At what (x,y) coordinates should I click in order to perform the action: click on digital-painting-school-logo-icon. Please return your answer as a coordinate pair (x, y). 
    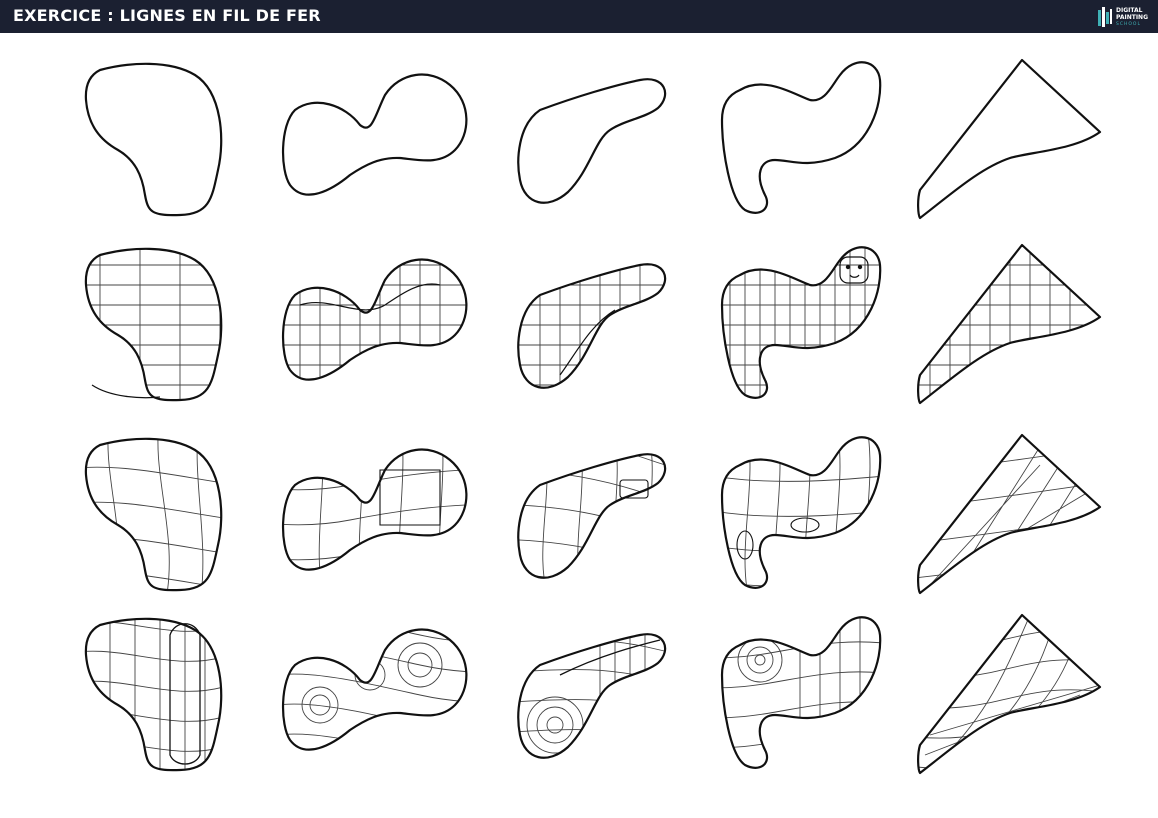
    Looking at the image, I should click on (1104, 17).